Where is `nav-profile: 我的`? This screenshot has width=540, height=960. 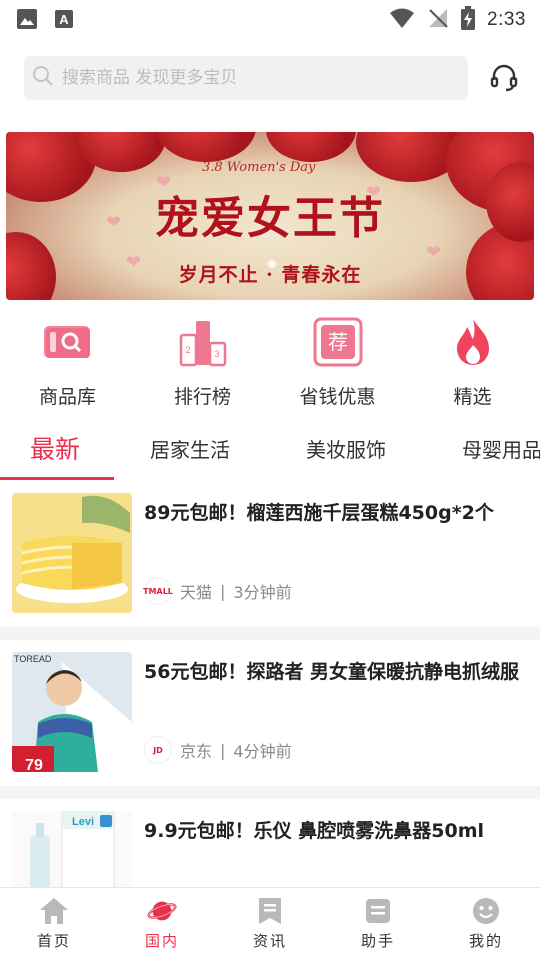 nav-profile: 我的 is located at coordinates (486, 924).